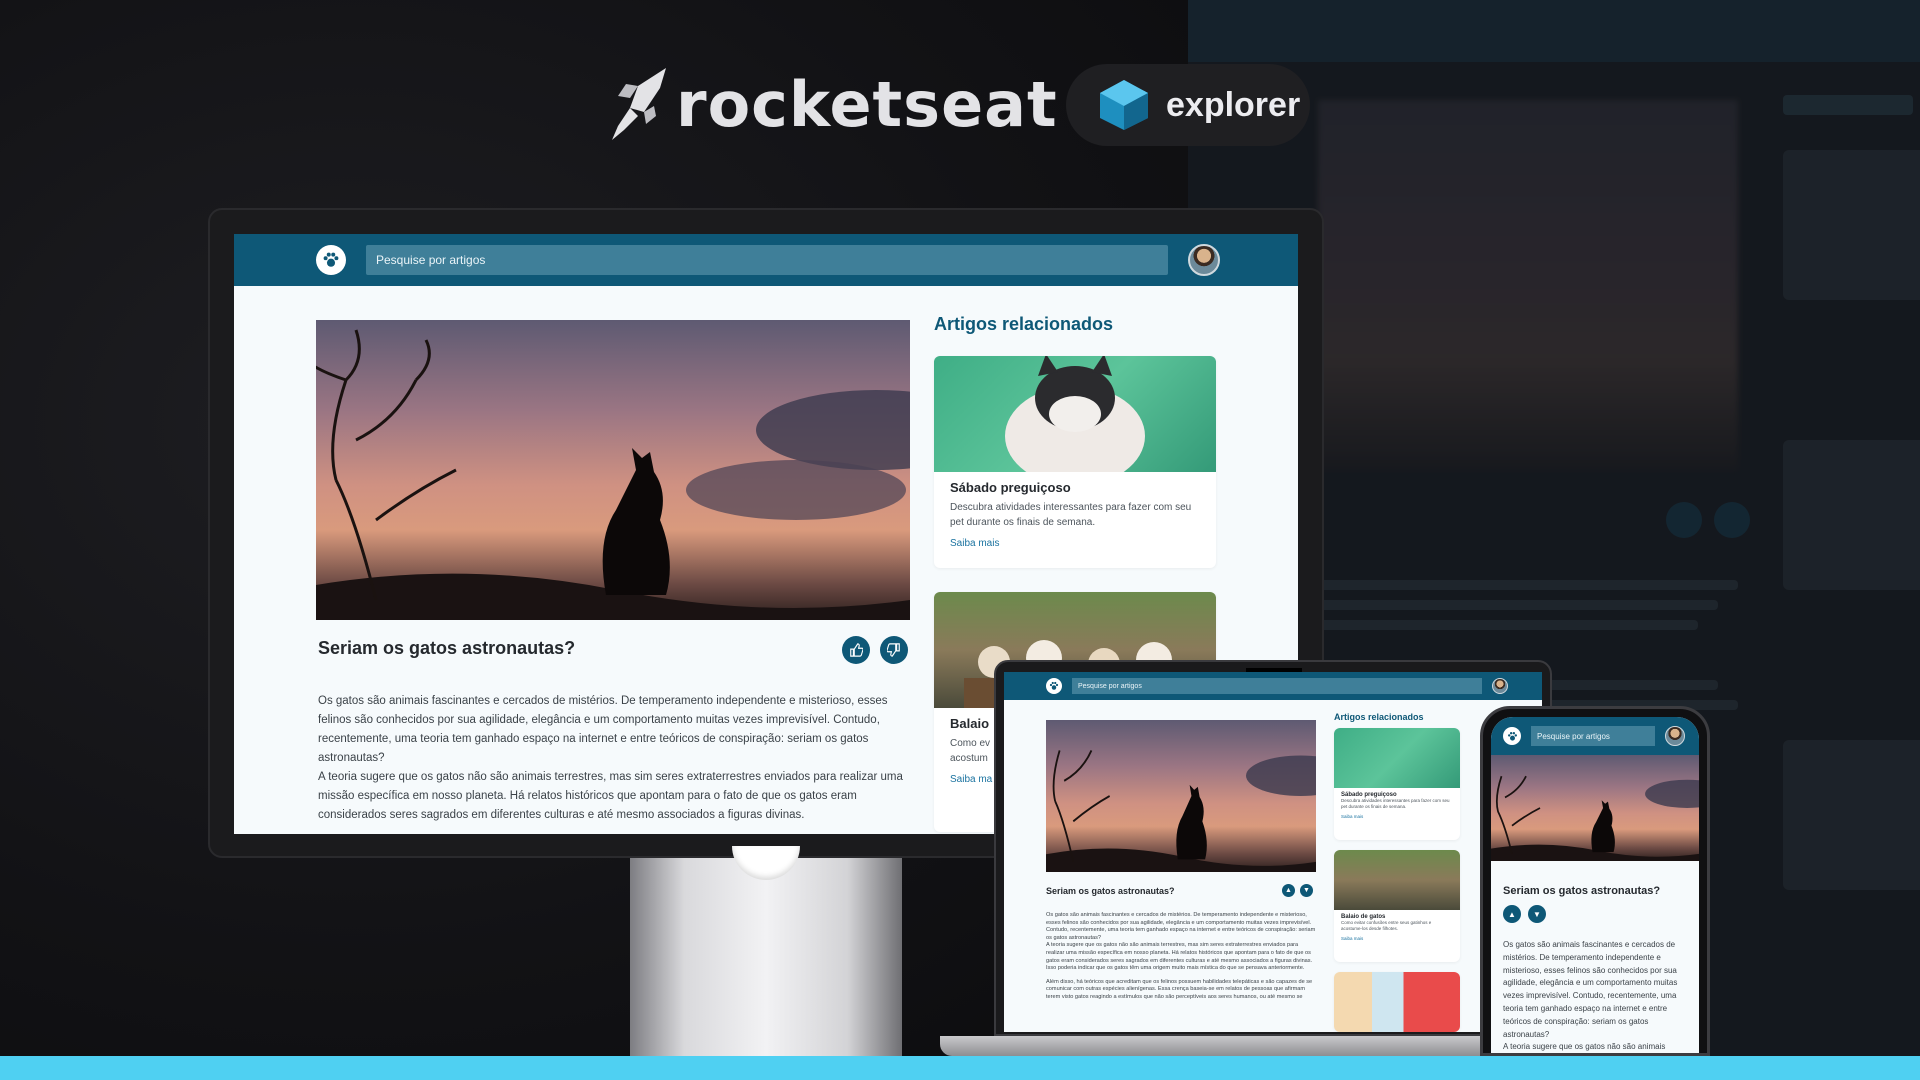  What do you see at coordinates (1124, 105) in the screenshot?
I see `explorer-cube-icon` at bounding box center [1124, 105].